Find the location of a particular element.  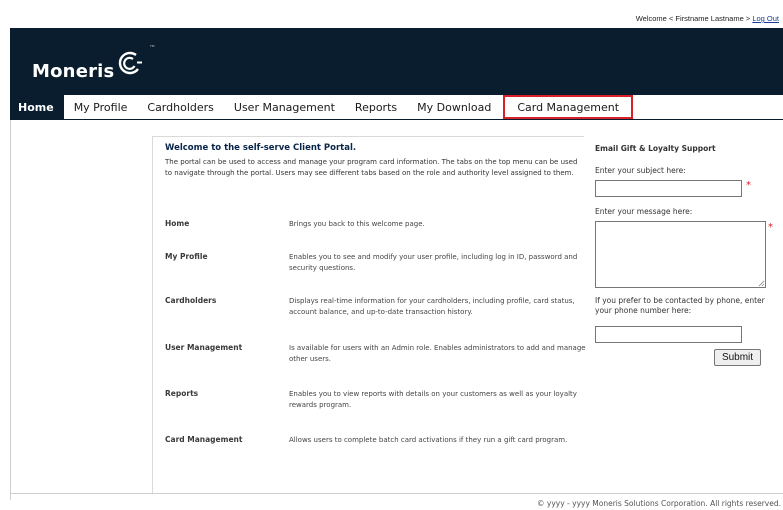

welcome-user-text: Welcome < Firstname Lastname > is located at coordinates (693, 18).